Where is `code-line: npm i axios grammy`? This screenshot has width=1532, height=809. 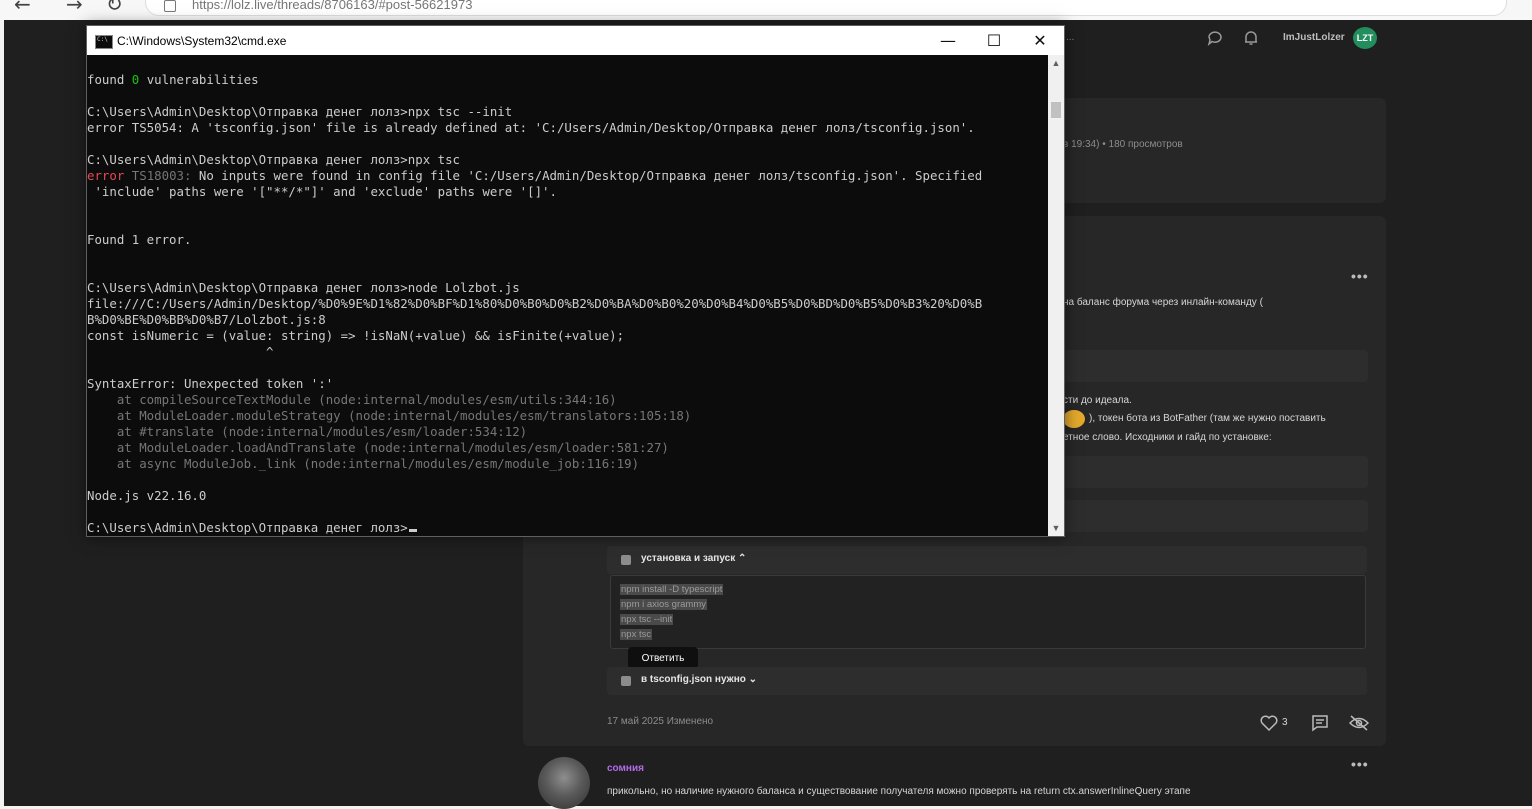 code-line: npm i axios grammy is located at coordinates (663, 604).